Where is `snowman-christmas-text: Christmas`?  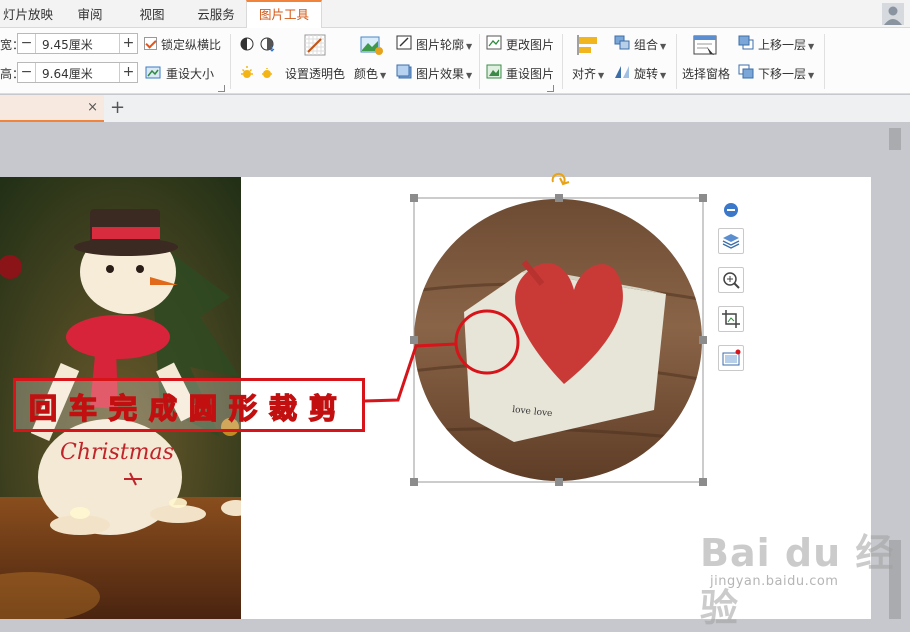
snowman-christmas-text: Christmas is located at coordinates (117, 452).